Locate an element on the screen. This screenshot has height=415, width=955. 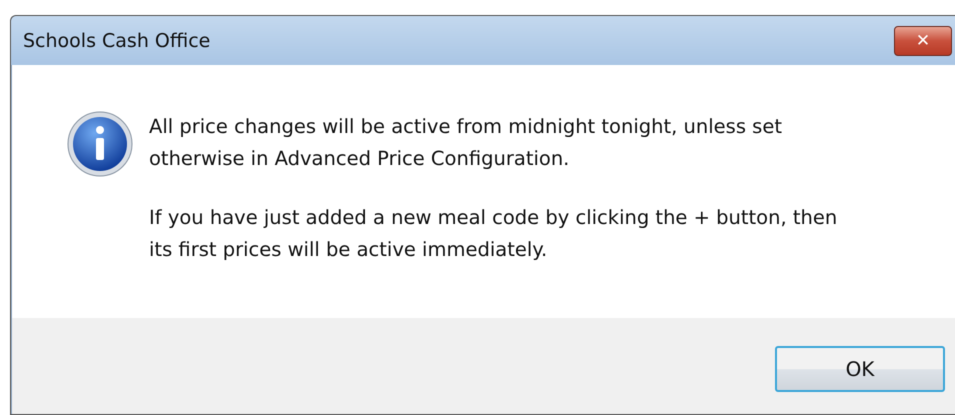
window-title: Schools Cash Office is located at coordinates (116, 41).